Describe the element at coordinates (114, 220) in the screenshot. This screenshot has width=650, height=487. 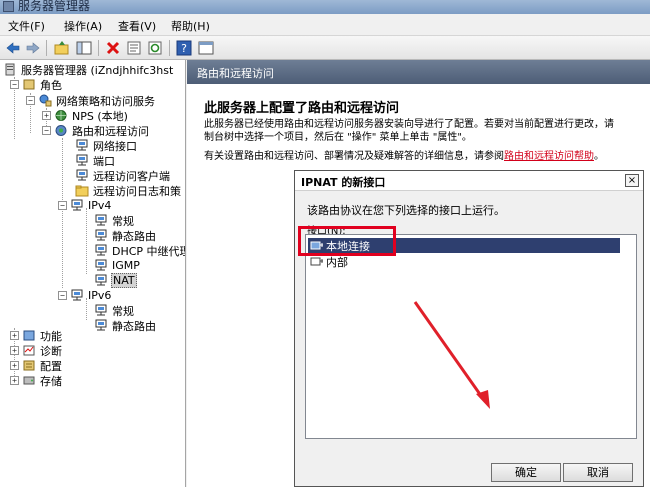
I see `tree-node-ipv4-general: 常规` at that location.